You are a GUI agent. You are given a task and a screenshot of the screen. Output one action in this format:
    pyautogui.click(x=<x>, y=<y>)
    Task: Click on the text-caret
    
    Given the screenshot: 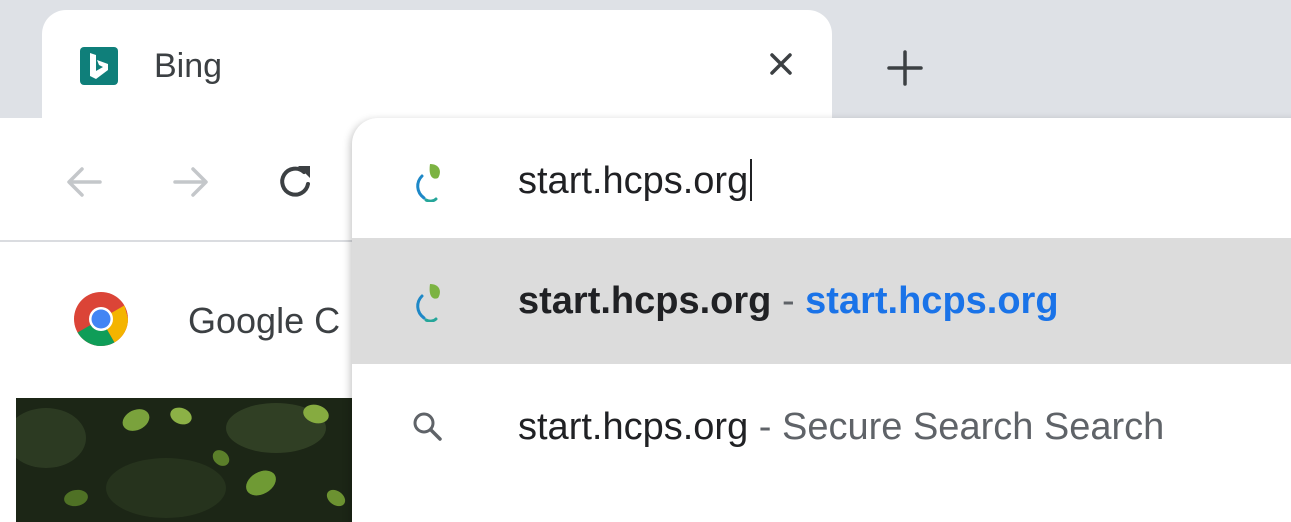 What is the action you would take?
    pyautogui.click(x=751, y=180)
    